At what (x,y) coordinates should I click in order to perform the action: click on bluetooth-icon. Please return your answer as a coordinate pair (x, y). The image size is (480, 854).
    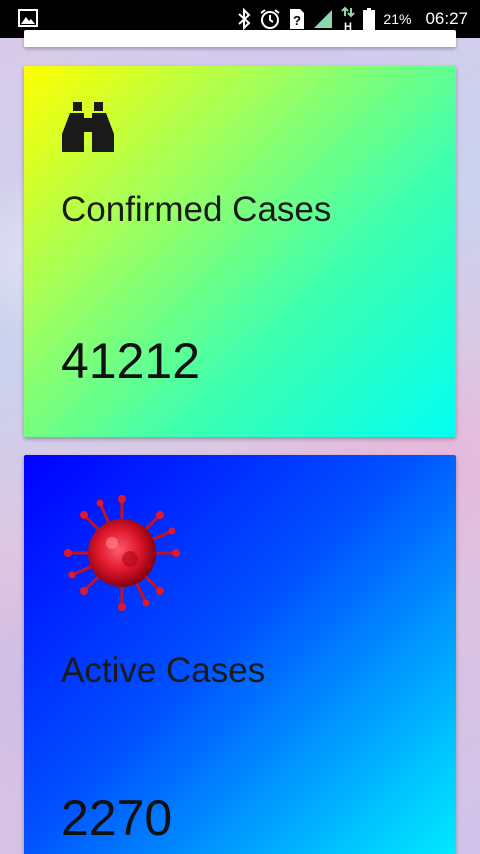
    Looking at the image, I should click on (244, 19).